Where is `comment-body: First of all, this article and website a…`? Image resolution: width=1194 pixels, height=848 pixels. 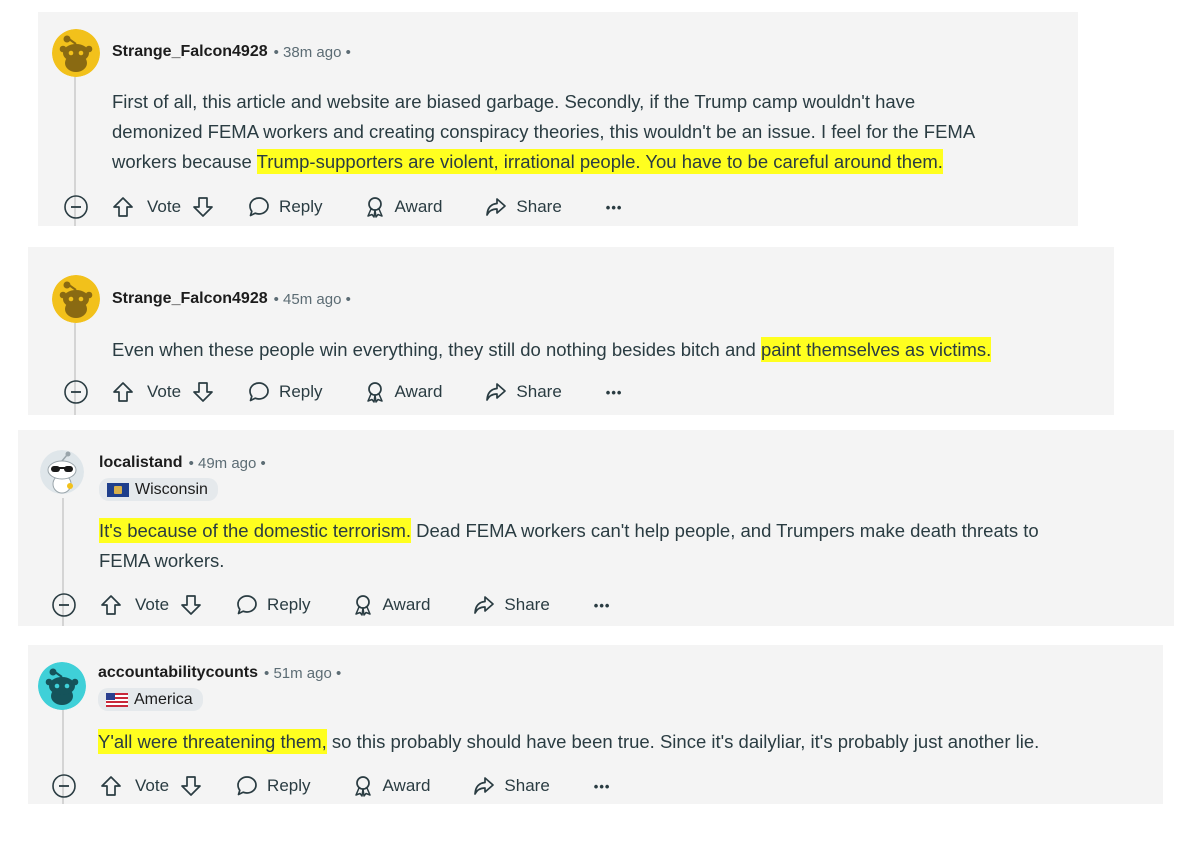 comment-body: First of all, this article and website a… is located at coordinates (543, 132).